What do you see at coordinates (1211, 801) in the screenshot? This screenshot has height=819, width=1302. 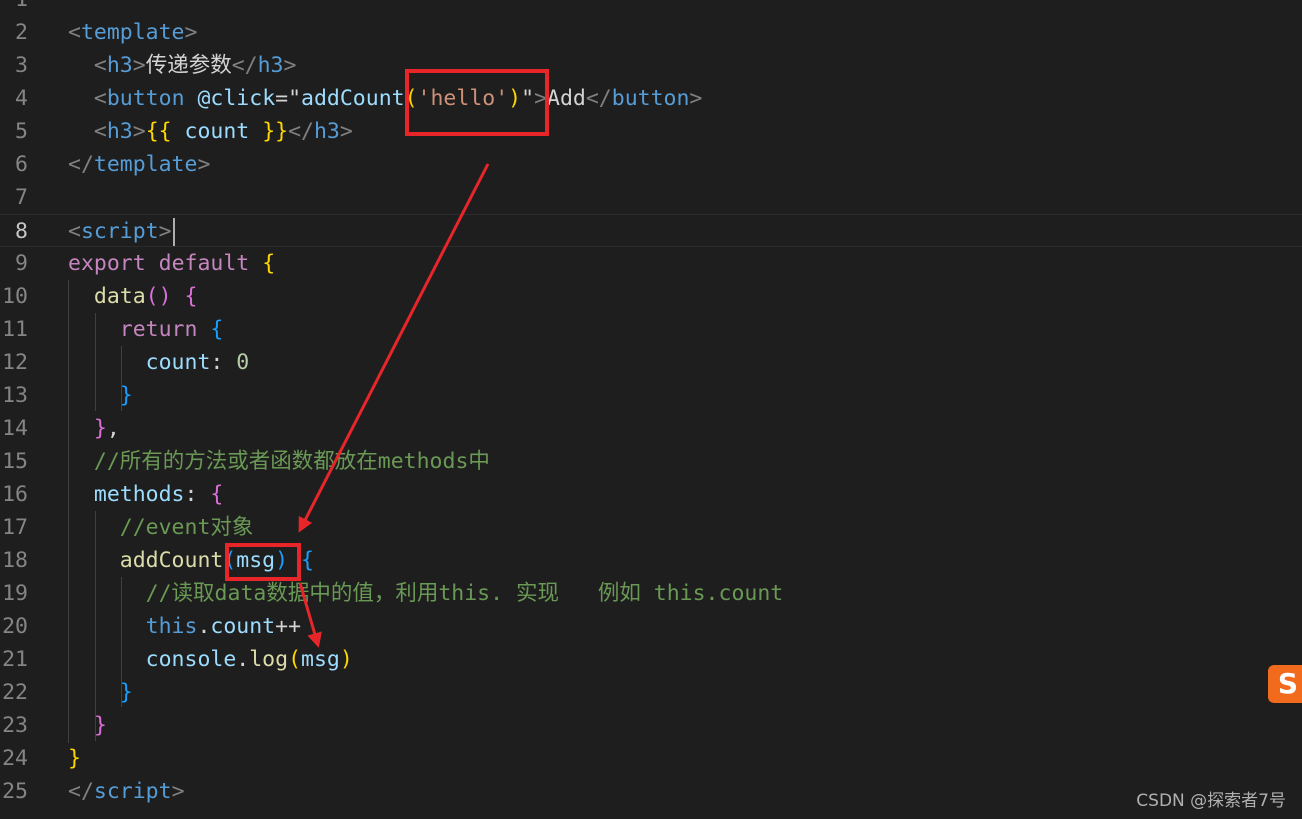 I see `csdn-watermark: CSDN @探索者7号` at bounding box center [1211, 801].